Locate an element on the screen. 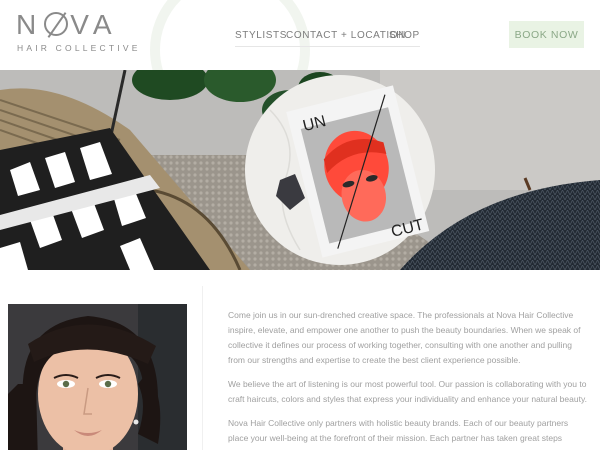 Image resolution: width=600 pixels, height=450 pixels. logo-tagline: HAIR COLLECTIVE is located at coordinates (79, 48).